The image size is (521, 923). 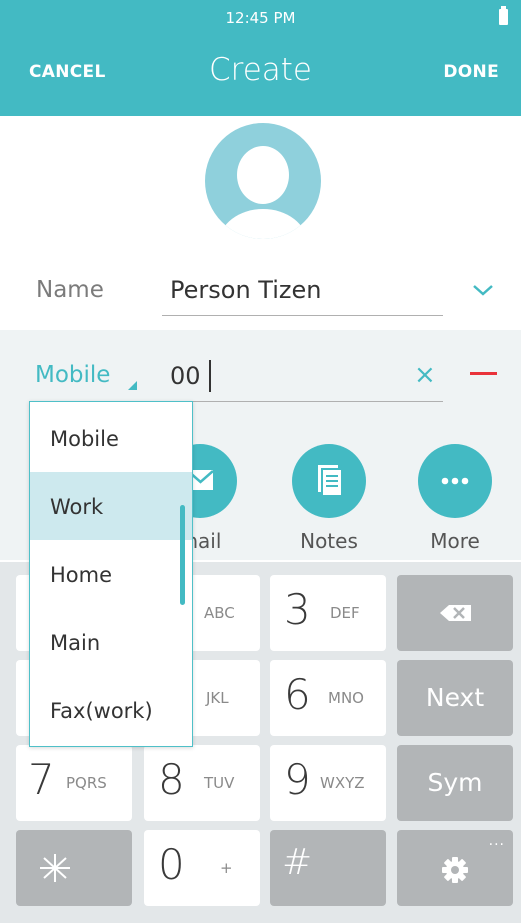 I want to click on dropdown-scrollbar, so click(x=182, y=555).